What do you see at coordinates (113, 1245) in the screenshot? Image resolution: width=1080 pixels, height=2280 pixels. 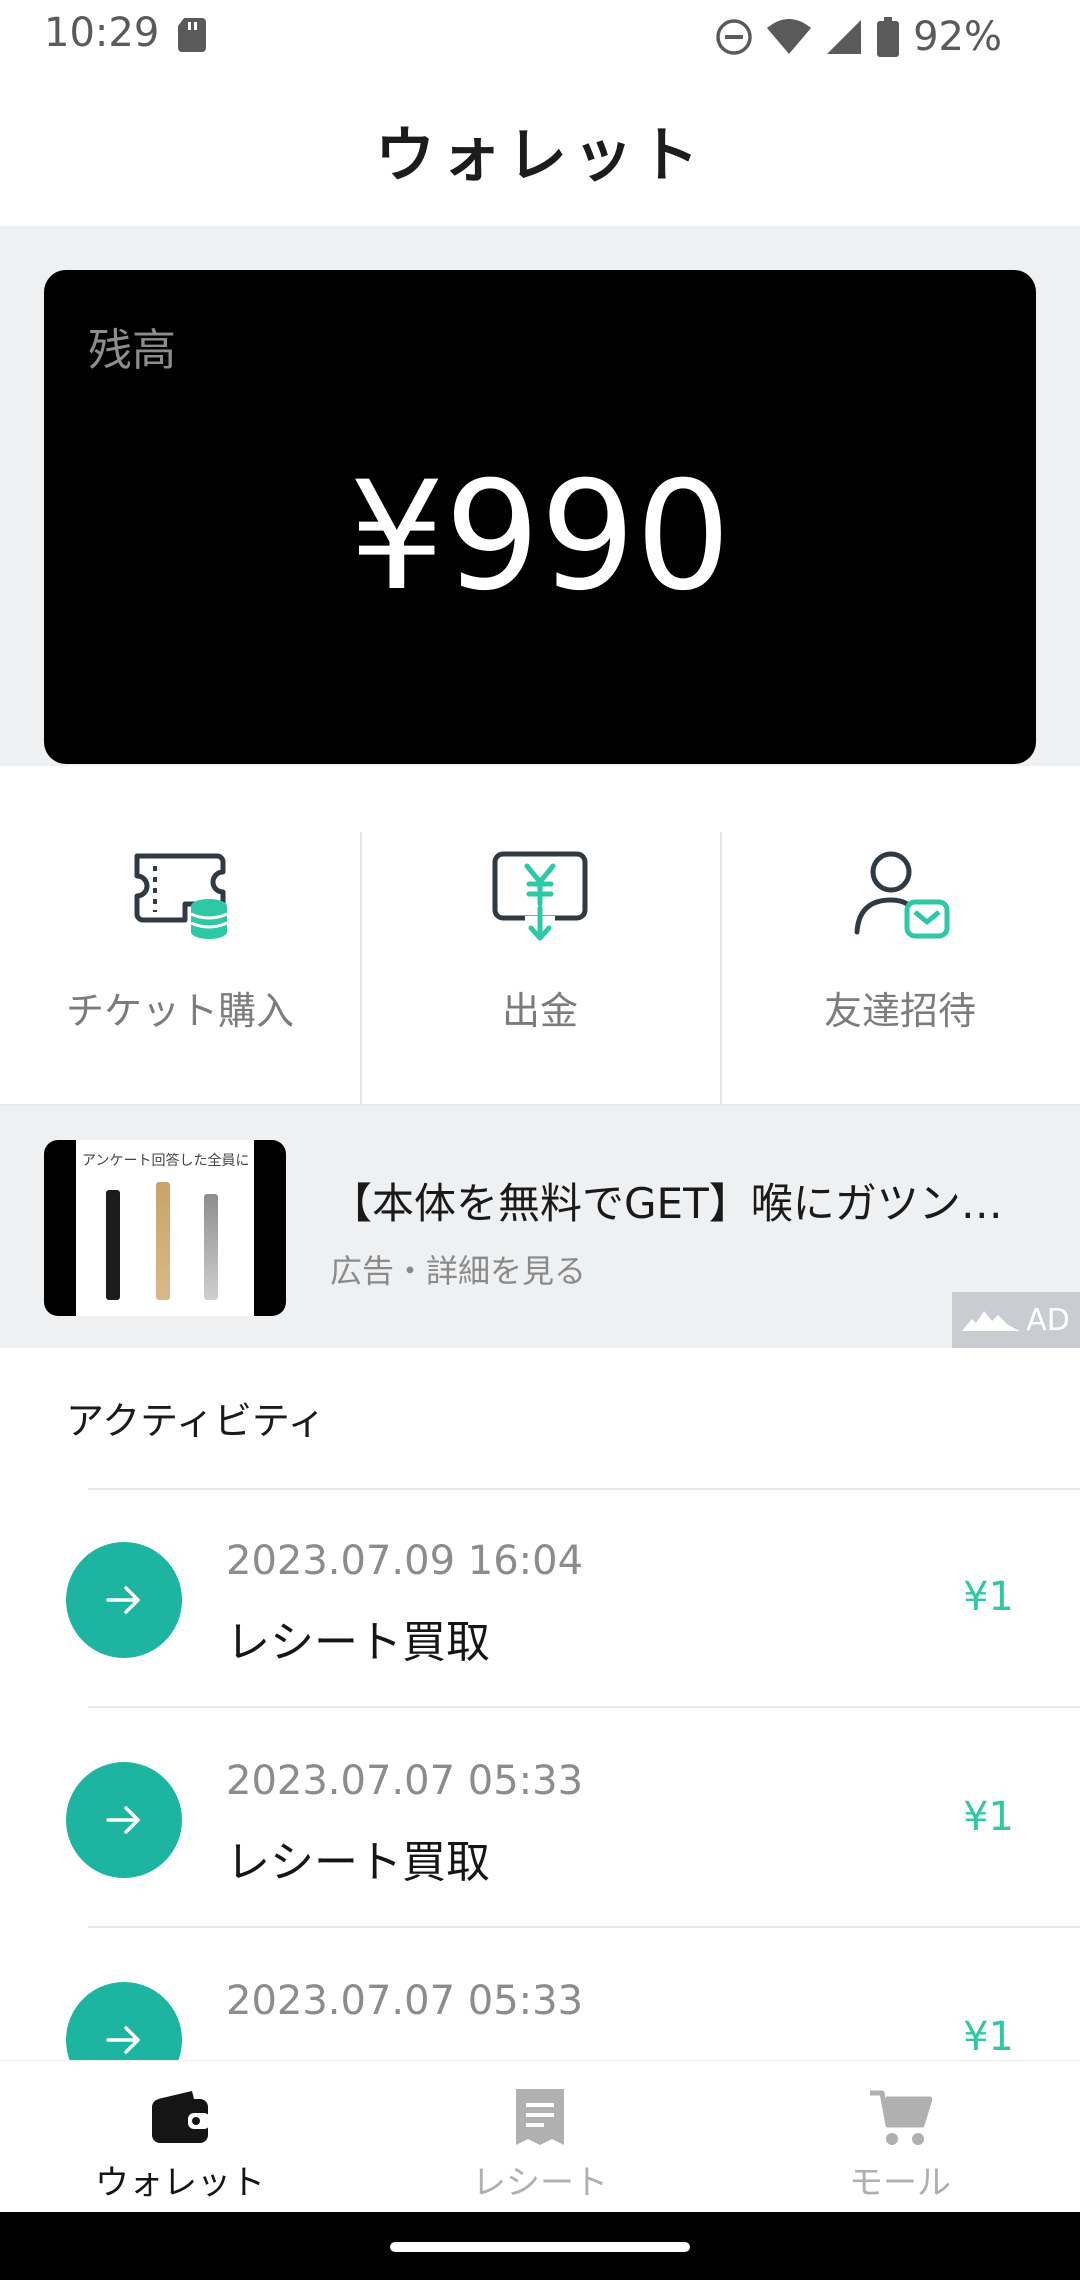 I see `vape-black` at bounding box center [113, 1245].